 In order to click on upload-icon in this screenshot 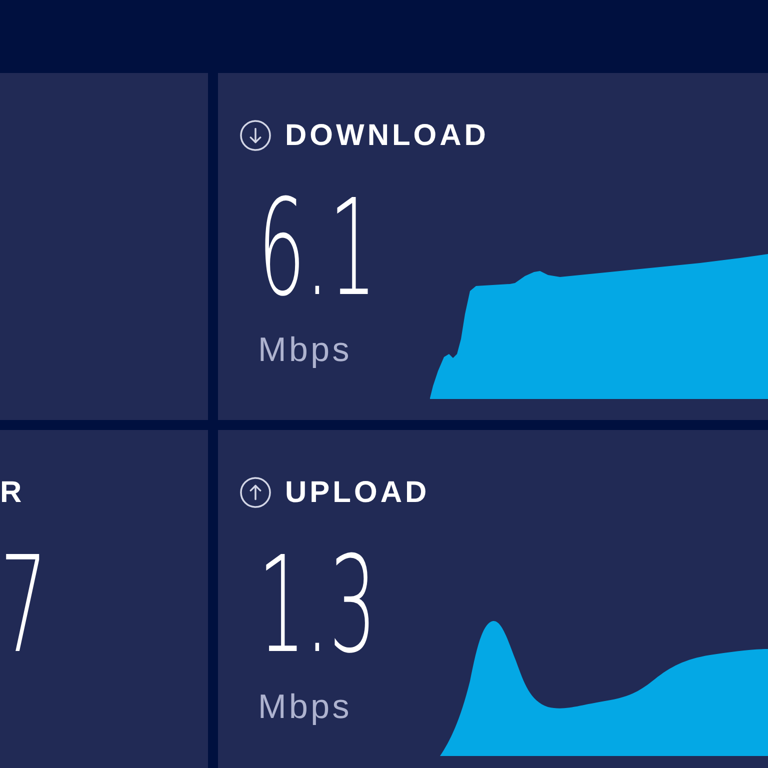, I will do `click(255, 492)`.